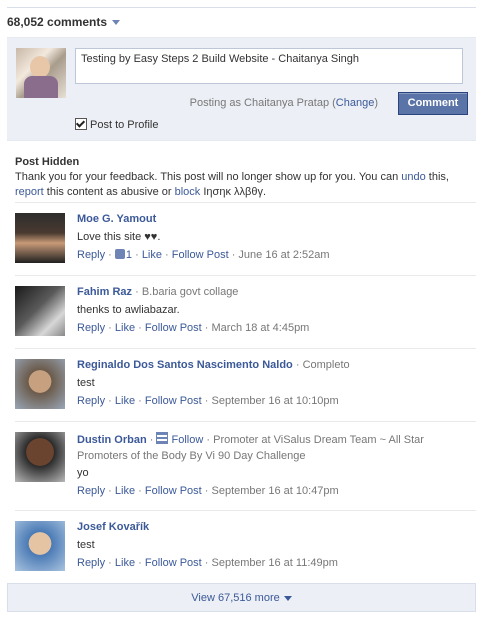 This screenshot has height=622, width=483. Describe the element at coordinates (275, 401) in the screenshot. I see `timestamp: September 16 at 10:10pm` at that location.